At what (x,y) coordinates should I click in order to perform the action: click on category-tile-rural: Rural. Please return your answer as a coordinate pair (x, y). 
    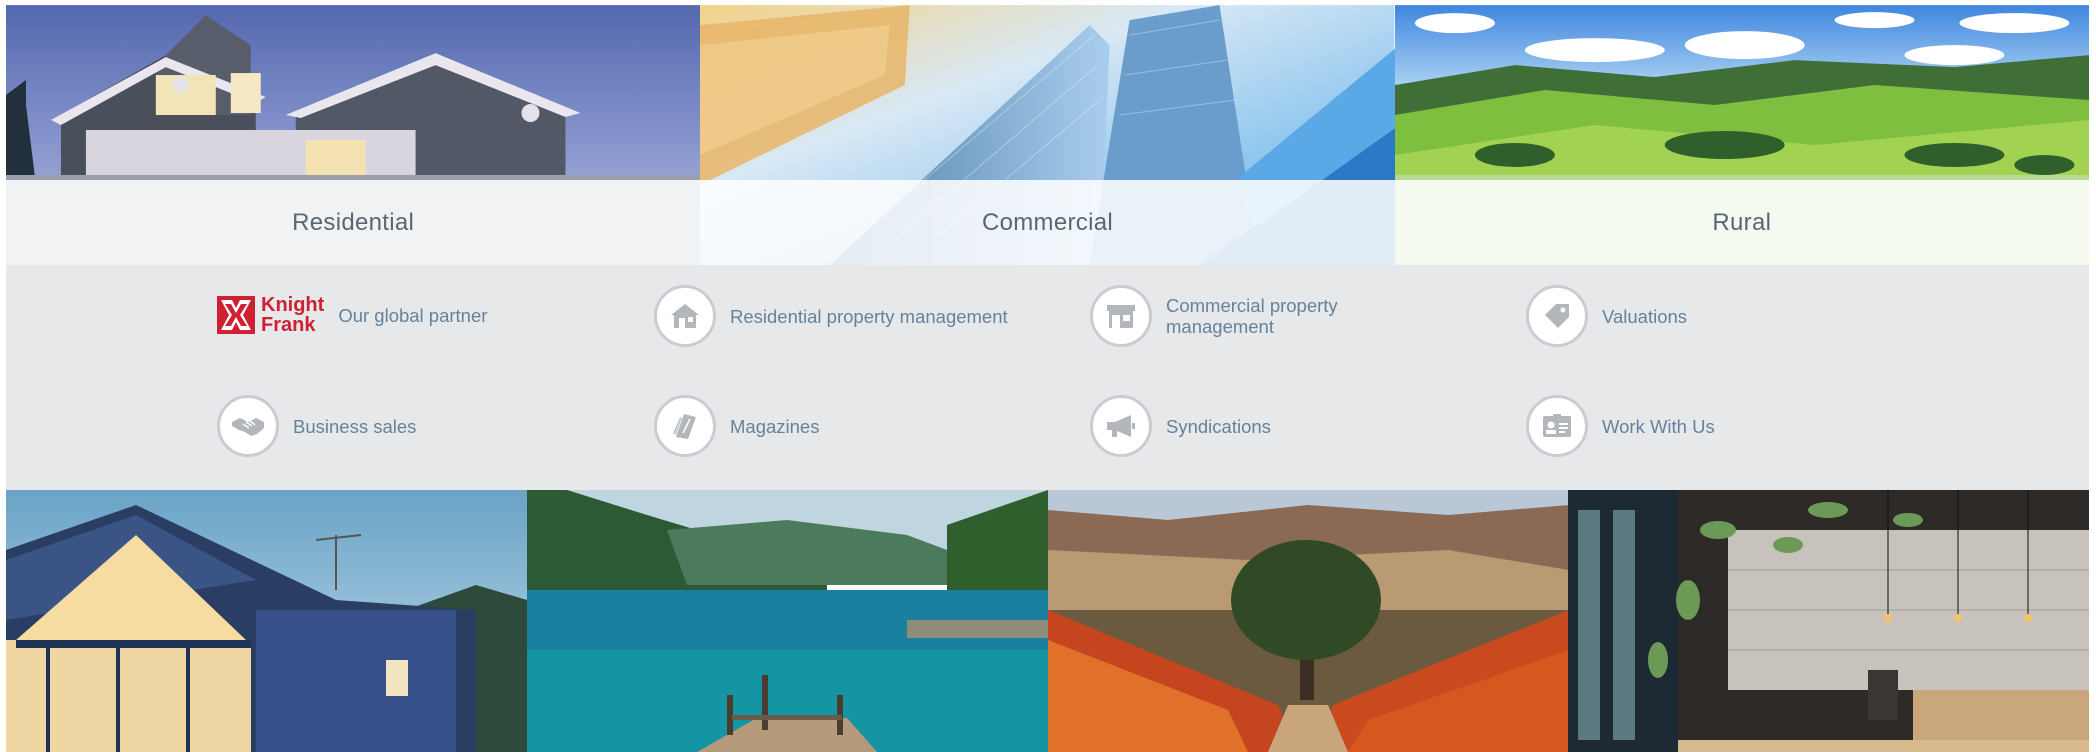
    Looking at the image, I should click on (1741, 135).